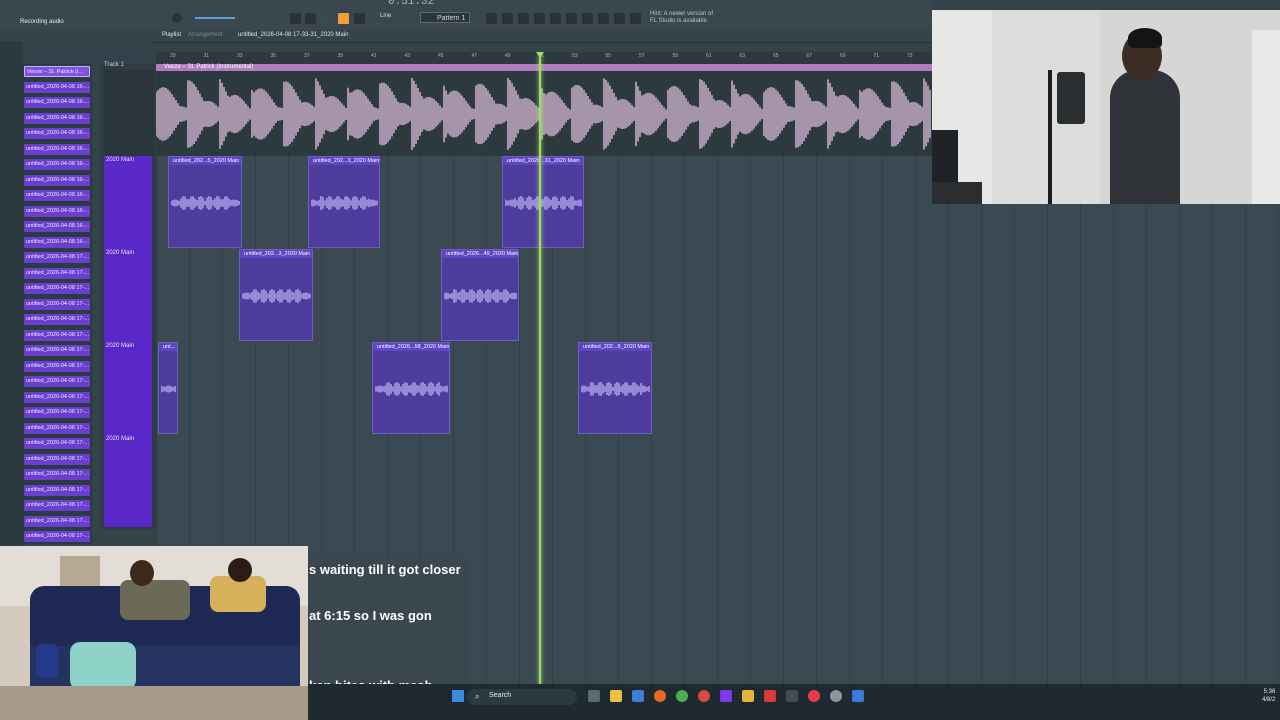 The width and height of the screenshot is (1280, 720). What do you see at coordinates (603, 18) in the screenshot?
I see `tempo-icon` at bounding box center [603, 18].